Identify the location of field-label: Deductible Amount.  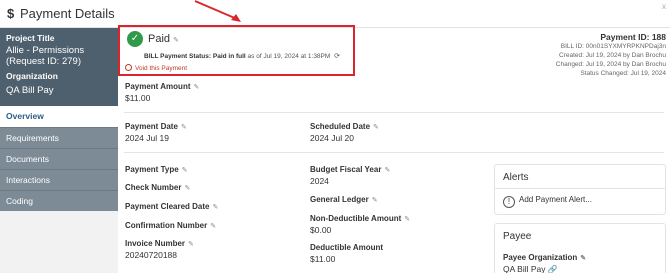
(347, 247).